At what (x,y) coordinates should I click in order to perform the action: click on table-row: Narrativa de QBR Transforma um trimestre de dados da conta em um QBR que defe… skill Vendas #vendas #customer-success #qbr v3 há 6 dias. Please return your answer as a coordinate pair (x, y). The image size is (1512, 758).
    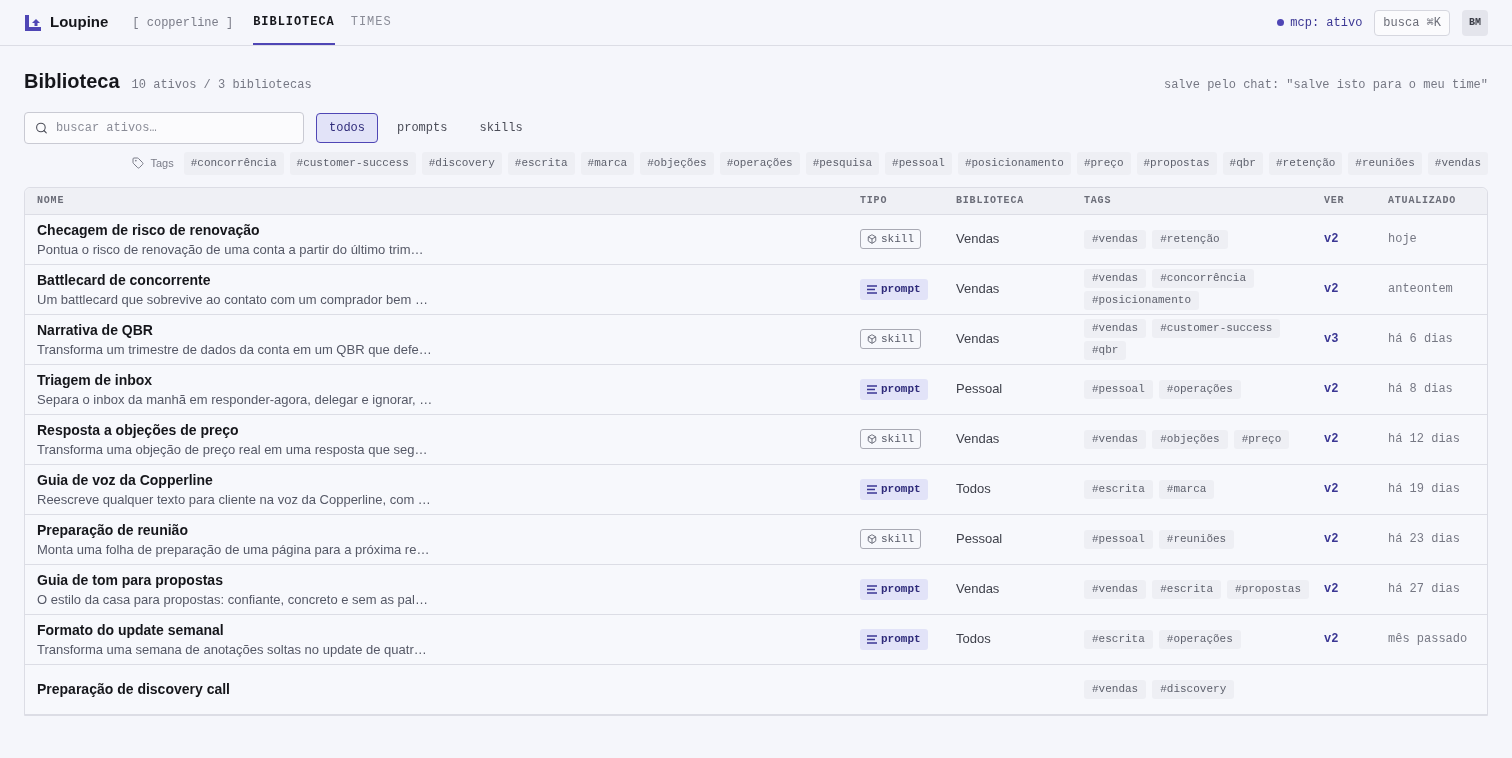
    Looking at the image, I should click on (756, 339).